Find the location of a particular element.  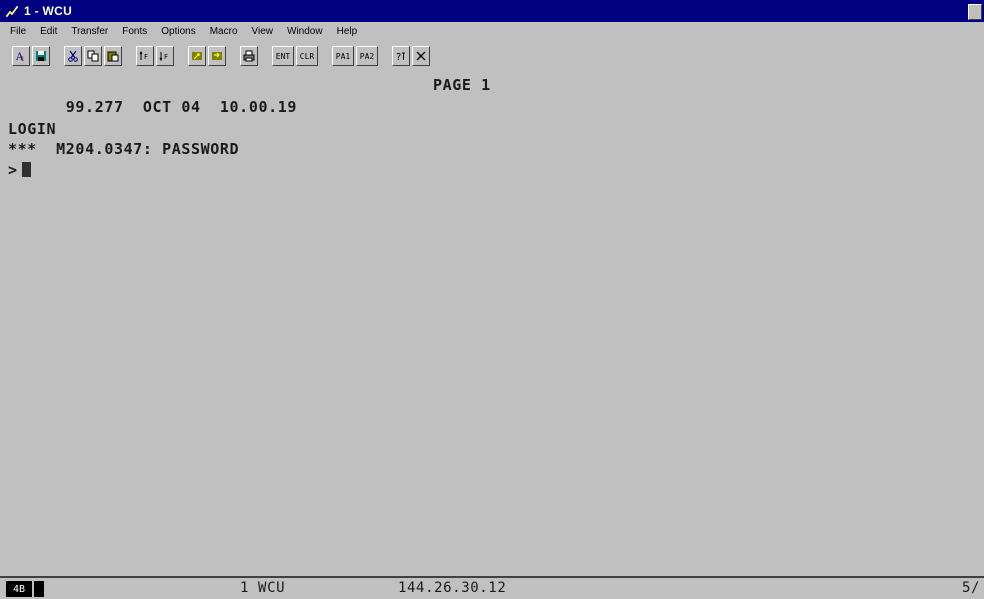

toolbar-group-help: ? is located at coordinates (412, 56).